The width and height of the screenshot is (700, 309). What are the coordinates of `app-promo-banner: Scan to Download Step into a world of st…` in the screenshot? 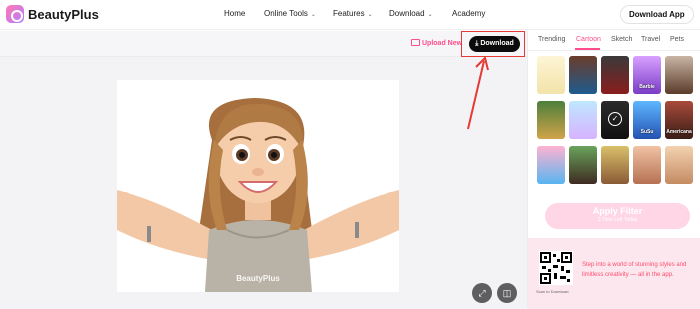 It's located at (614, 273).